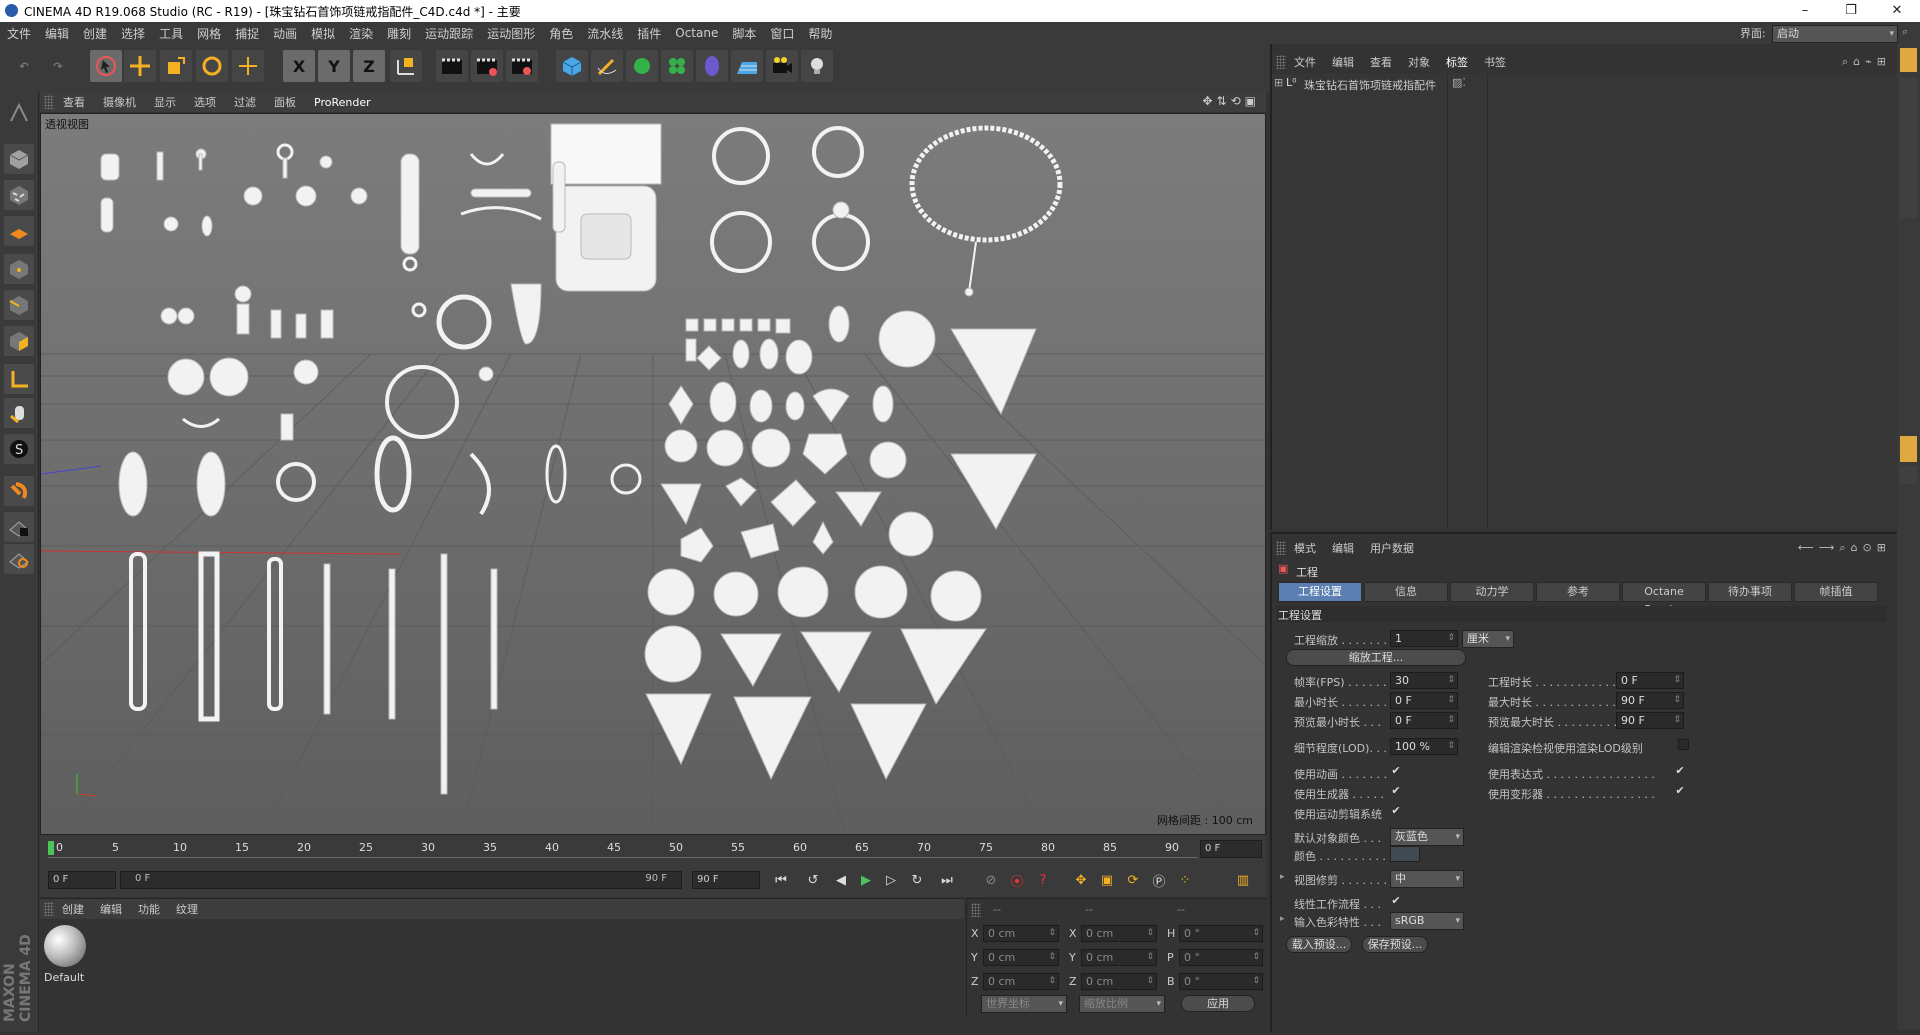 This screenshot has width=1920, height=1035. Describe the element at coordinates (947, 880) in the screenshot. I see `go-to-end-icon: ⏭` at that location.